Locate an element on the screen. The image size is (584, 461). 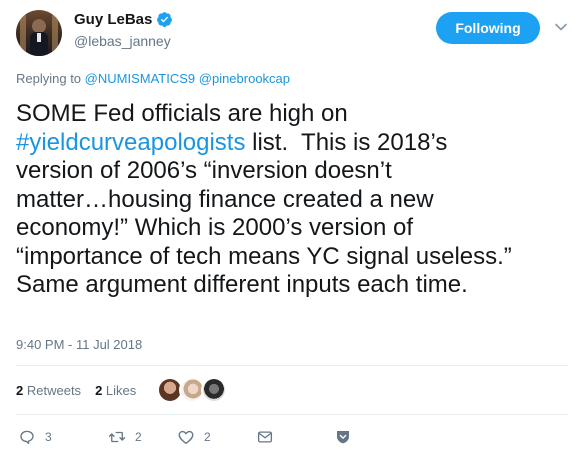
retweets-stat: 2 Retweets is located at coordinates (48, 390).